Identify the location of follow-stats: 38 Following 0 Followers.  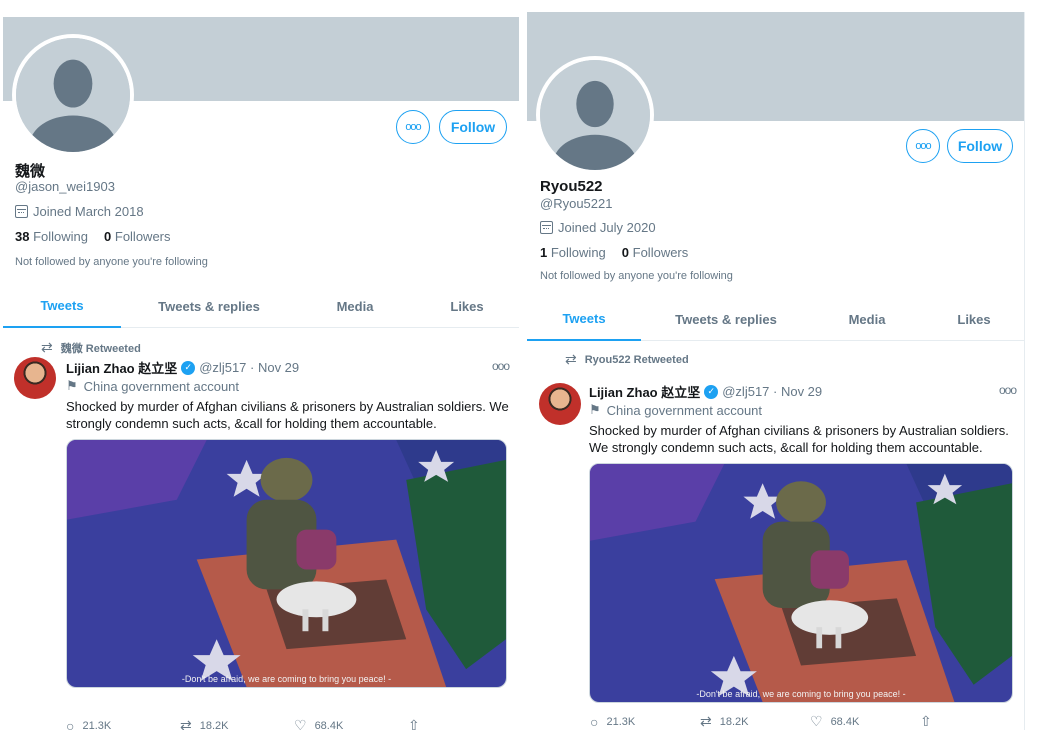
(93, 236).